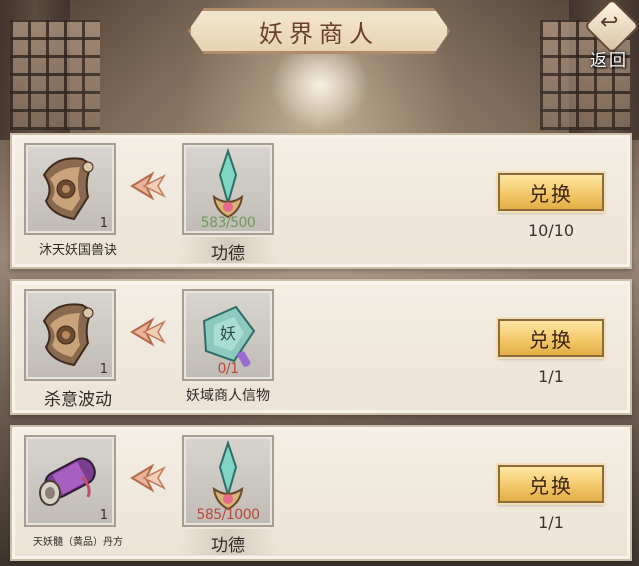  I want to click on return-button: ↩ 返回, so click(611, 35).